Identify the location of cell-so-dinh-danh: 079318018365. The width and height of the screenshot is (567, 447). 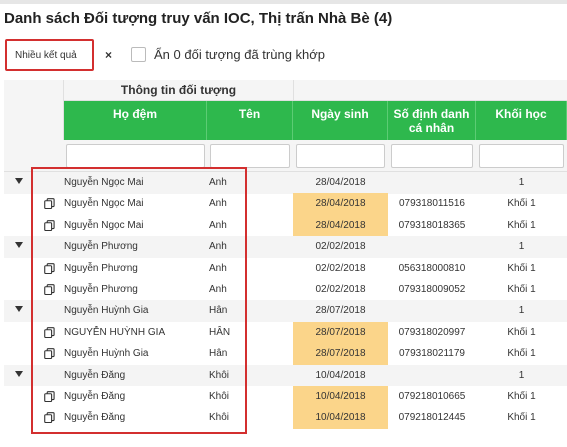
(432, 225).